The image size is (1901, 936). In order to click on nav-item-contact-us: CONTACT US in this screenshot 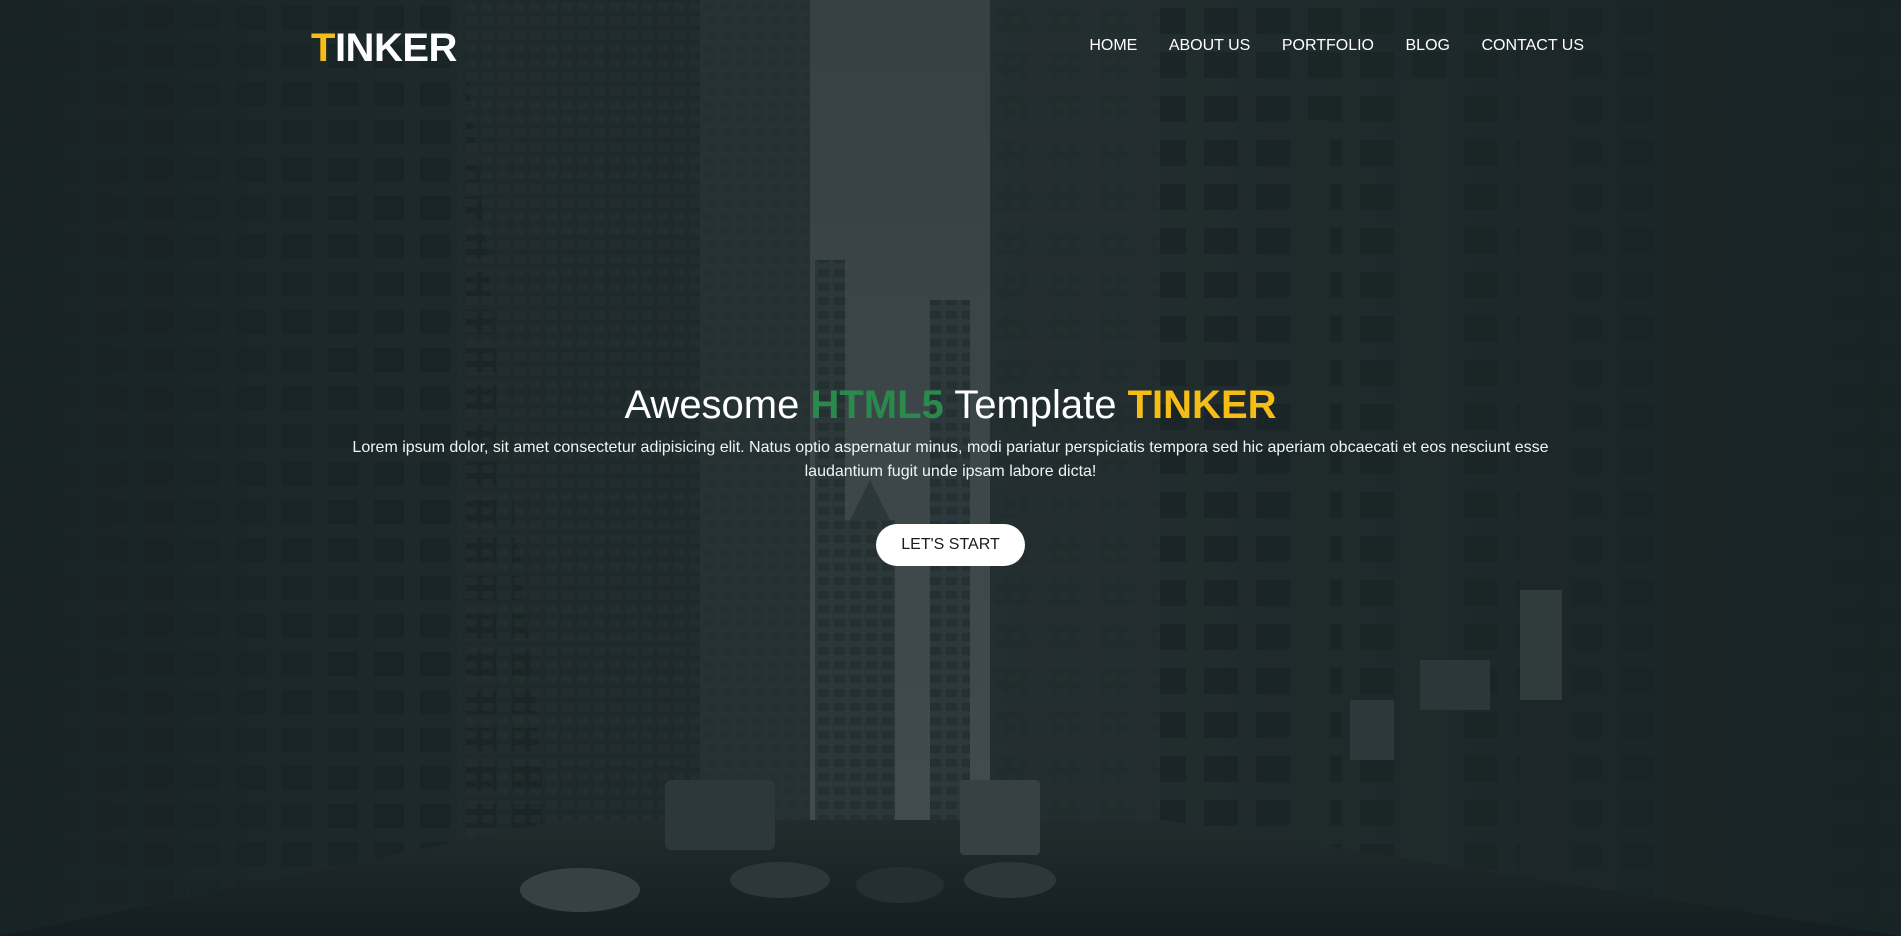, I will do `click(1532, 46)`.